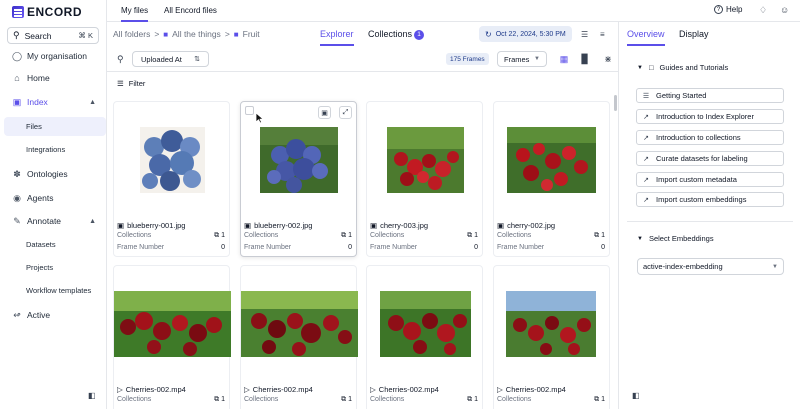 The width and height of the screenshot is (800, 409). I want to click on sidebar-item-integrations: Integrations, so click(55, 149).